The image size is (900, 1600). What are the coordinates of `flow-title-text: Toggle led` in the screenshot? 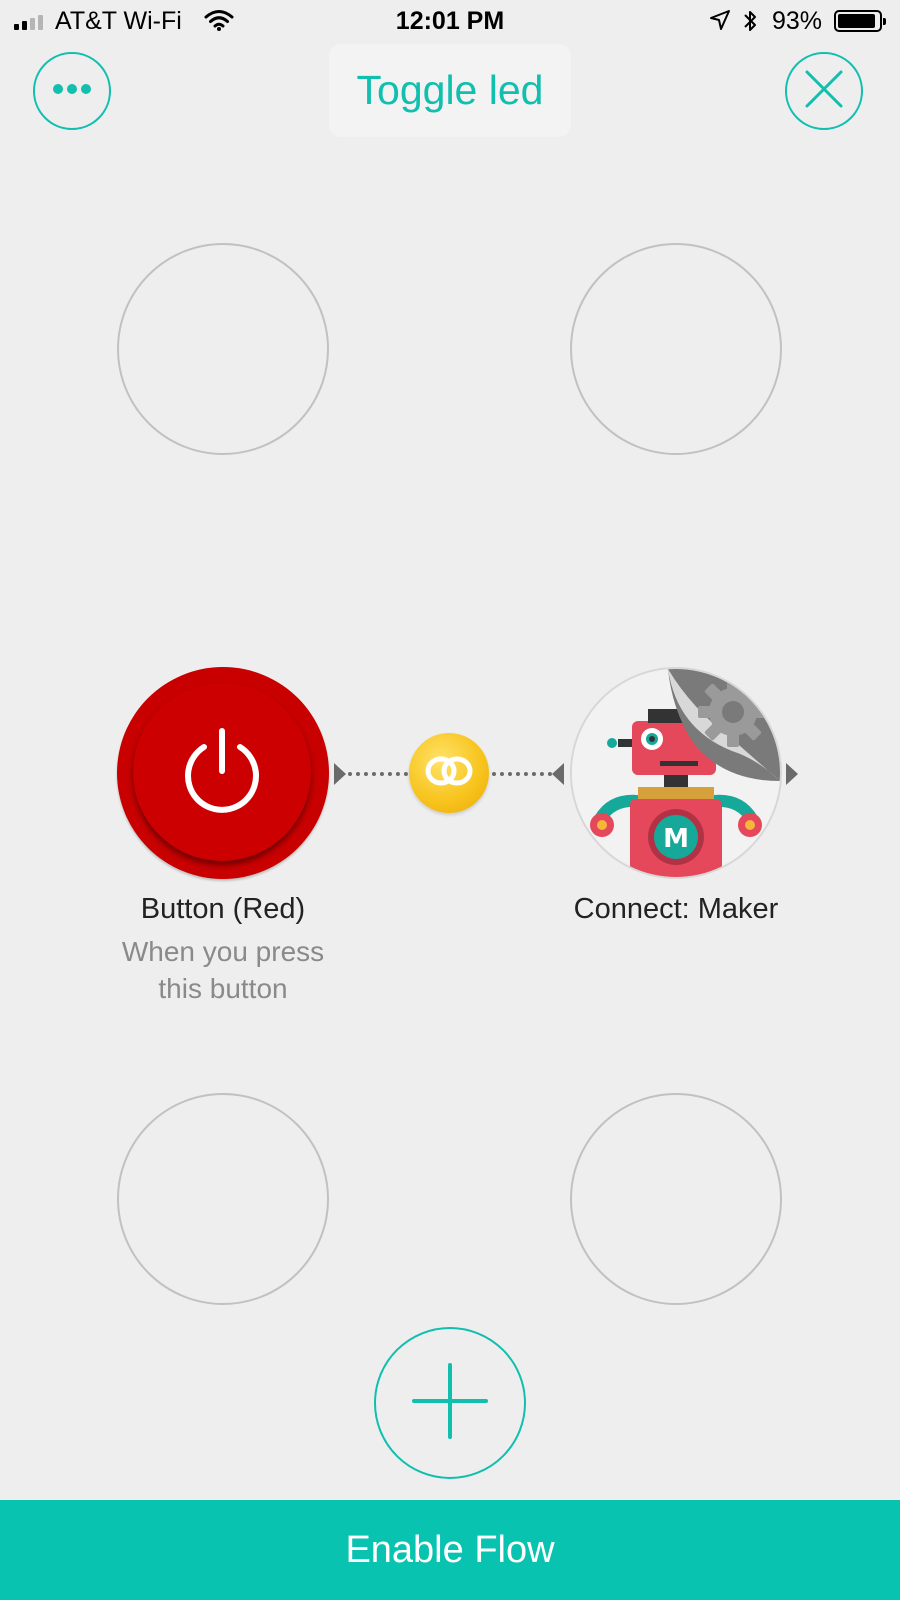 It's located at (450, 90).